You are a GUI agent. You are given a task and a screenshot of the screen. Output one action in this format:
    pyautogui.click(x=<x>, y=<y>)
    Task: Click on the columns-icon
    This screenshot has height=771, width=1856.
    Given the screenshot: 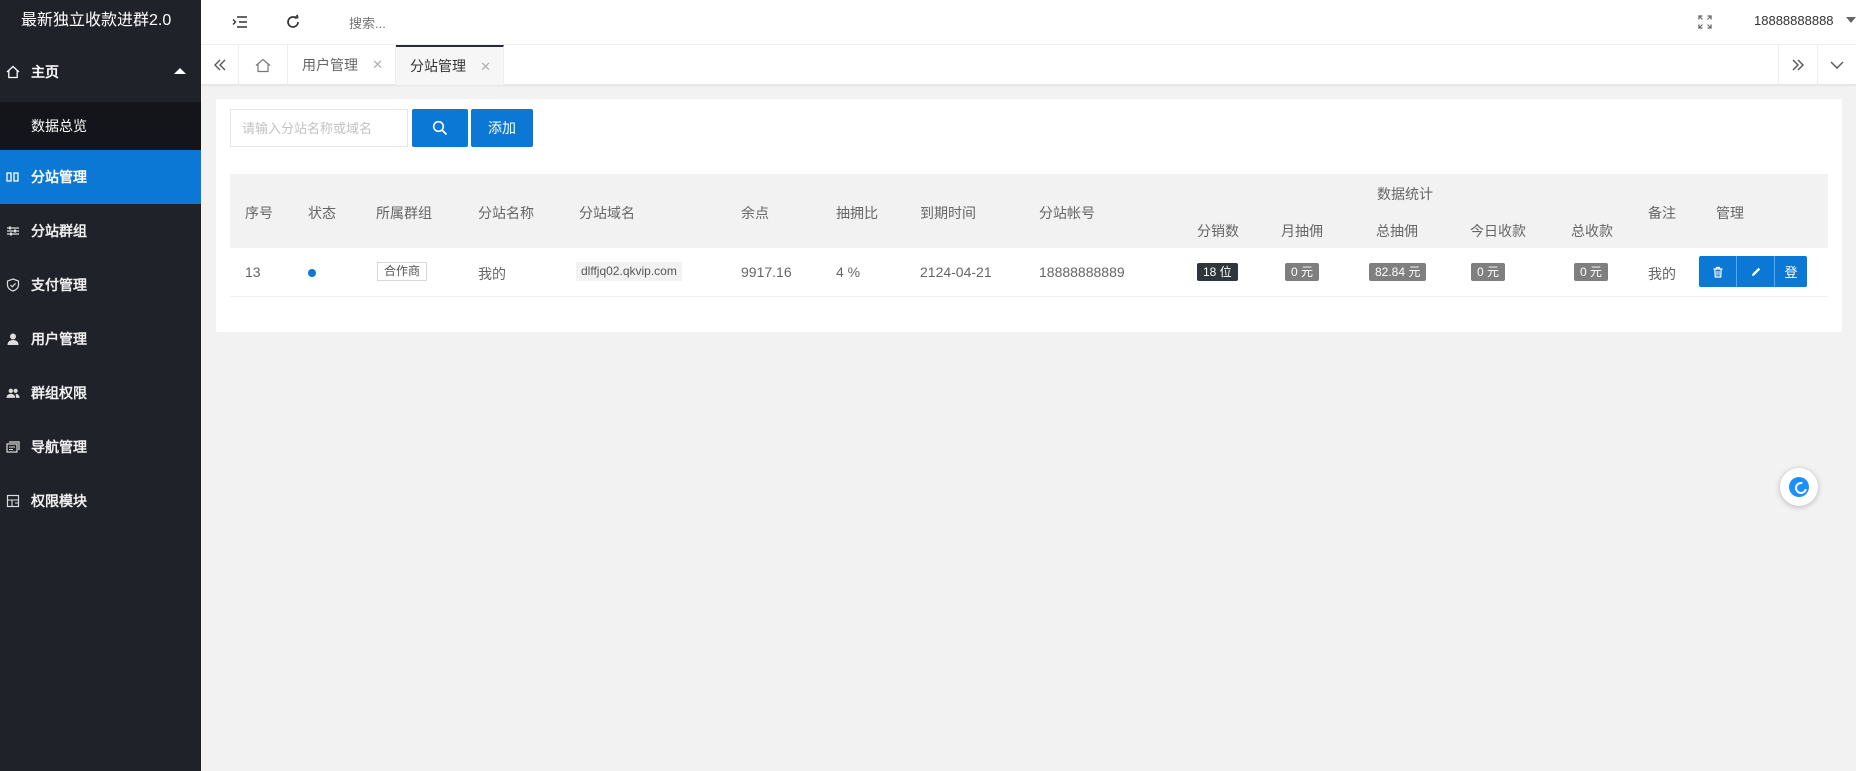 What is the action you would take?
    pyautogui.click(x=13, y=177)
    